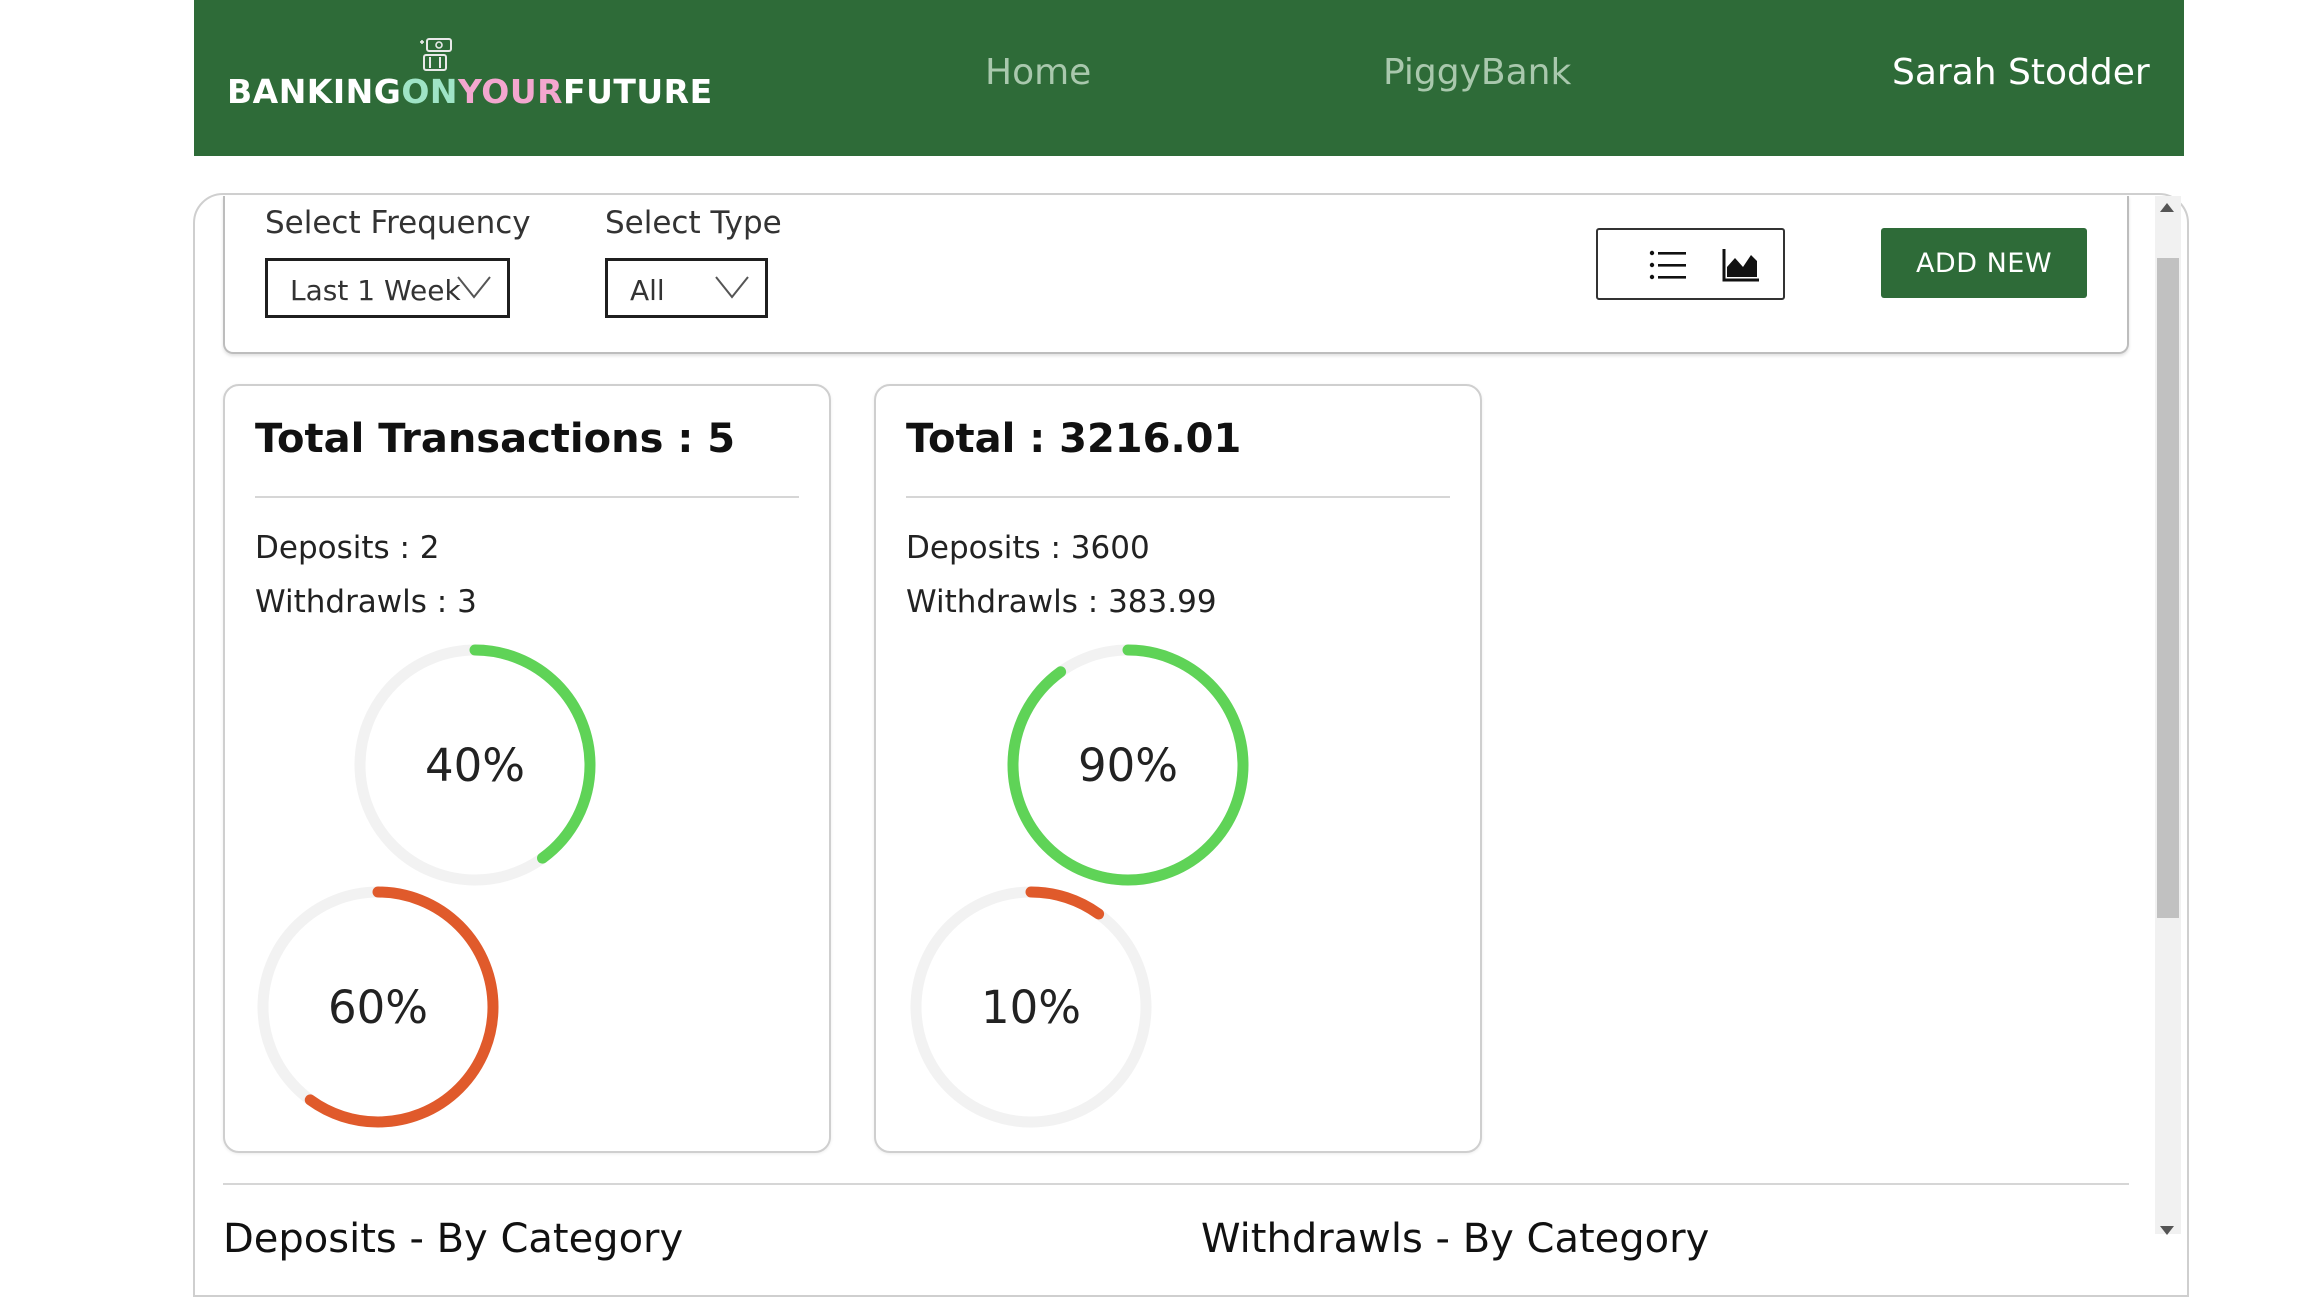 The width and height of the screenshot is (2322, 1297). I want to click on chart-view-icon, so click(1741, 265).